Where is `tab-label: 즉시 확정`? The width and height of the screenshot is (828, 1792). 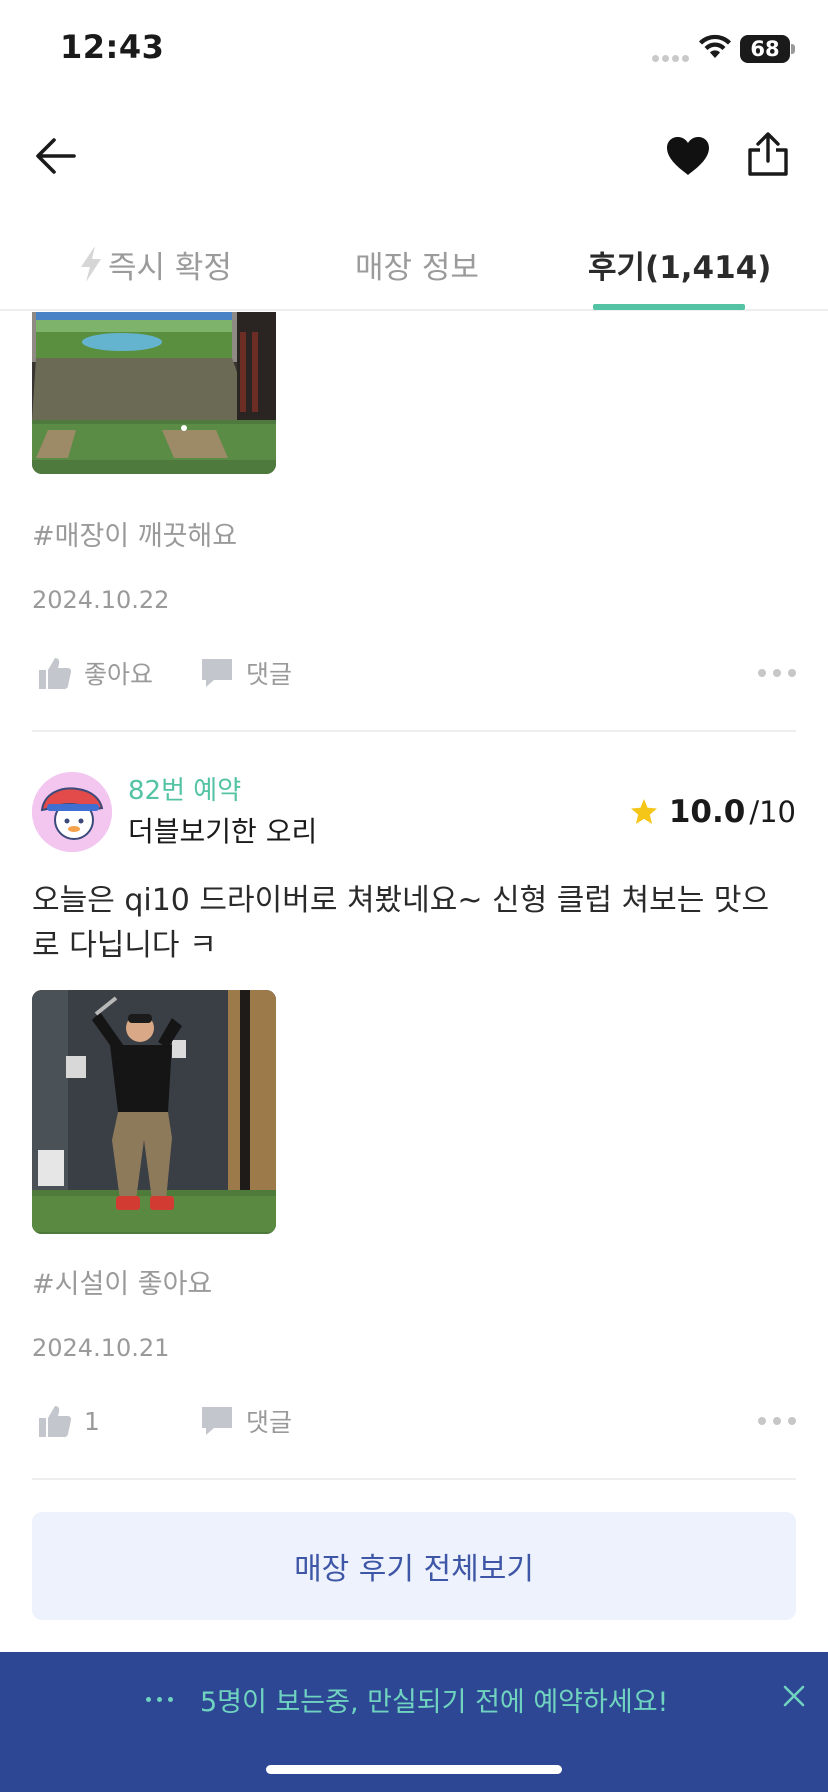 tab-label: 즉시 확정 is located at coordinates (170, 267).